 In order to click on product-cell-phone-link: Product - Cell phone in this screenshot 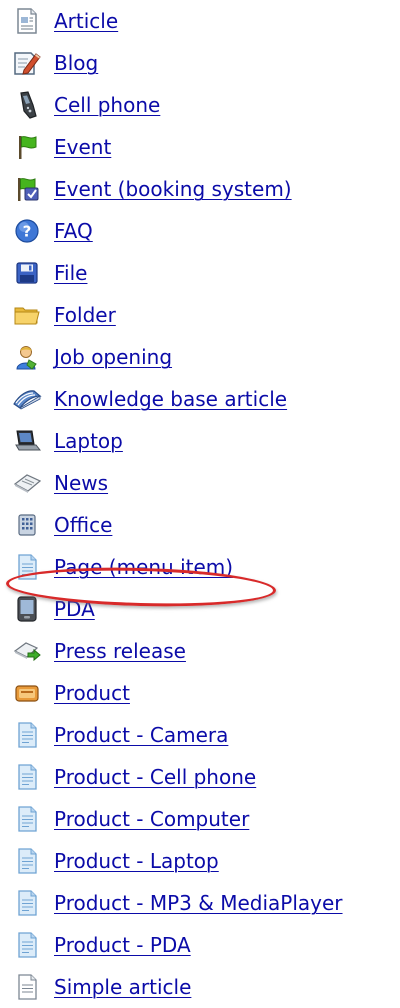, I will do `click(155, 777)`.